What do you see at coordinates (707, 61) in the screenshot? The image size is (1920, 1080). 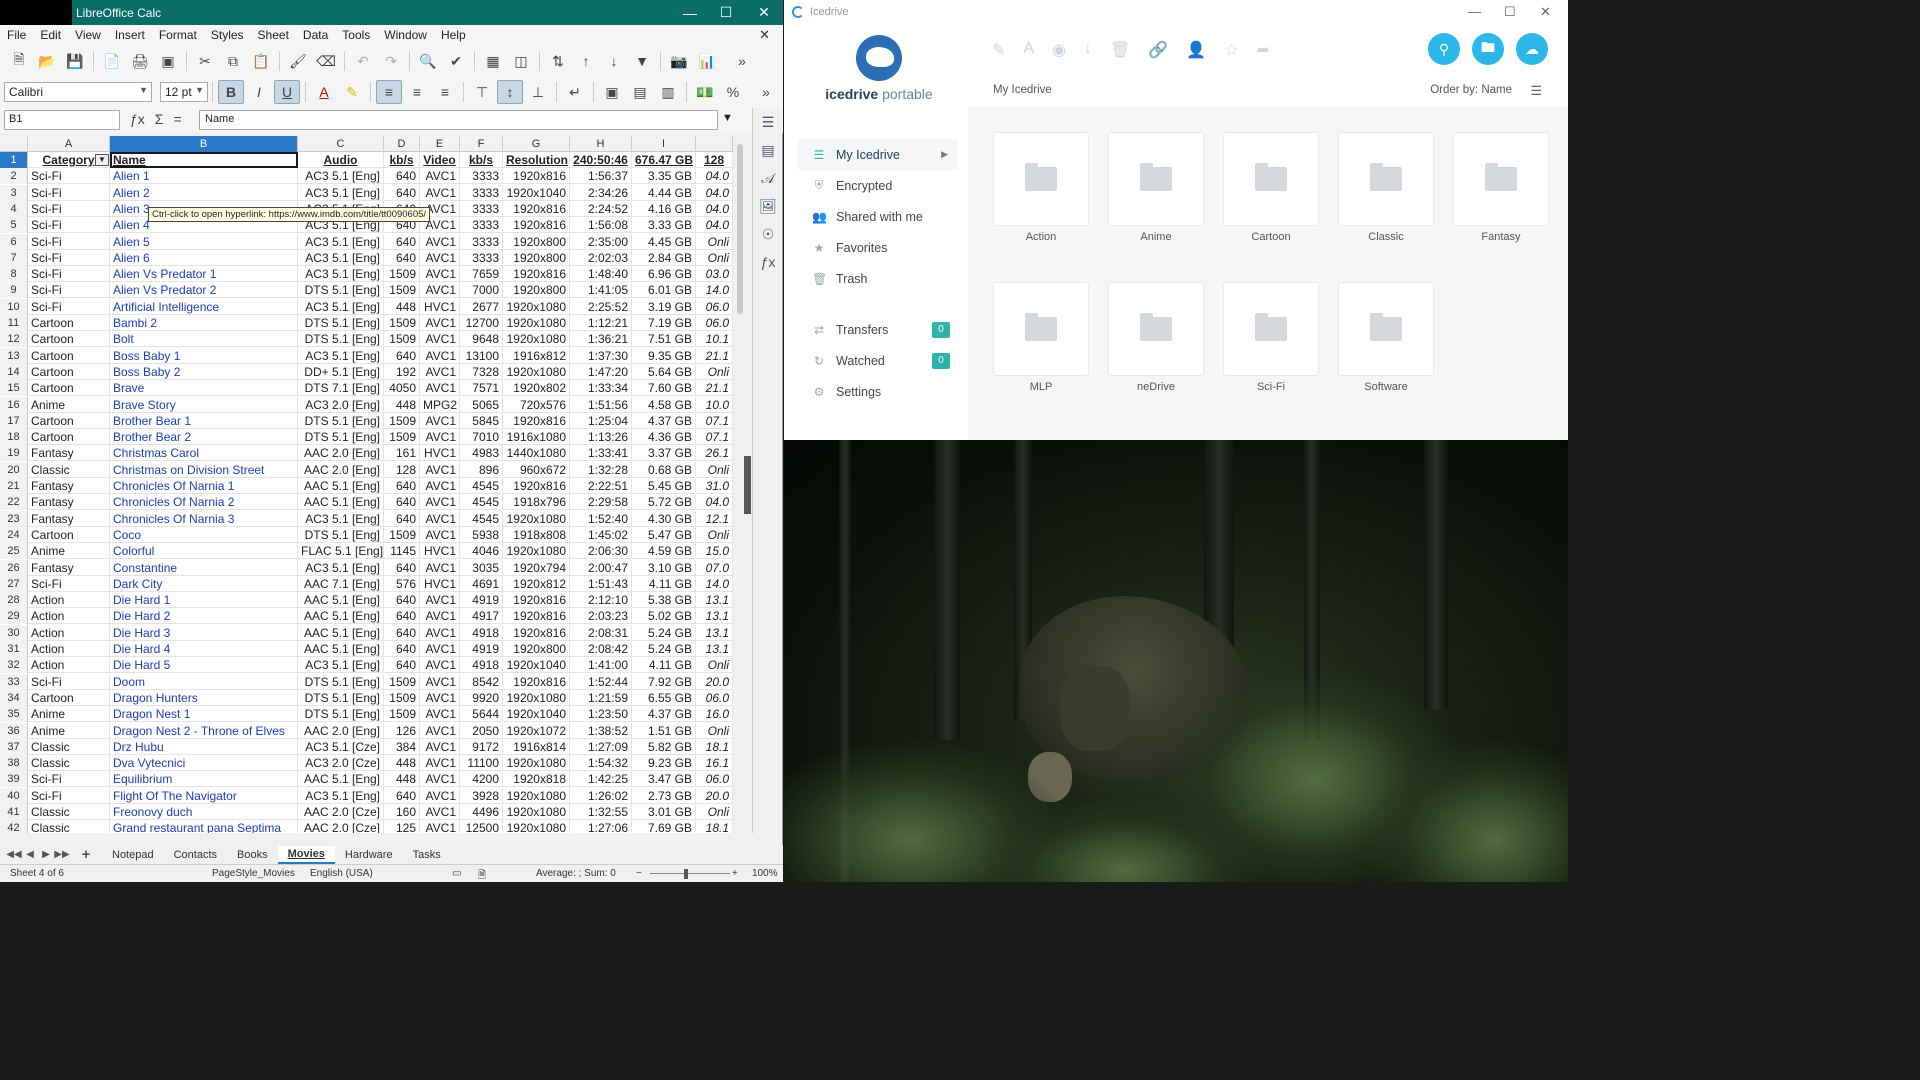 I see `insert-chart-icon: 📊` at bounding box center [707, 61].